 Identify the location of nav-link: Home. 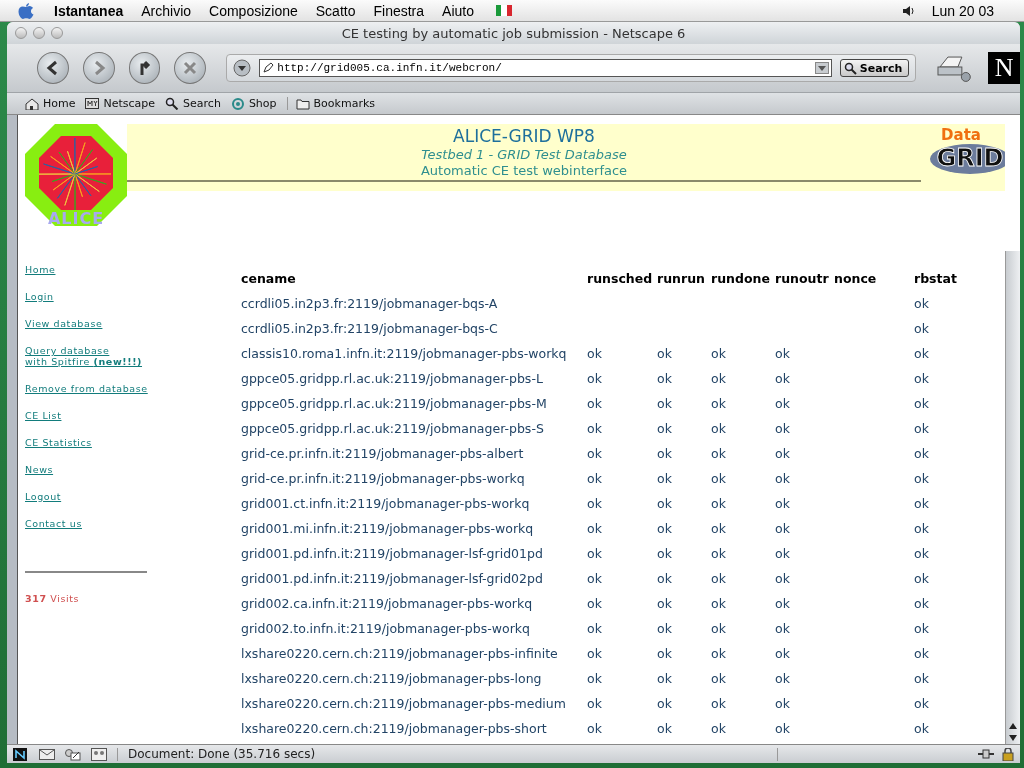
(133, 269).